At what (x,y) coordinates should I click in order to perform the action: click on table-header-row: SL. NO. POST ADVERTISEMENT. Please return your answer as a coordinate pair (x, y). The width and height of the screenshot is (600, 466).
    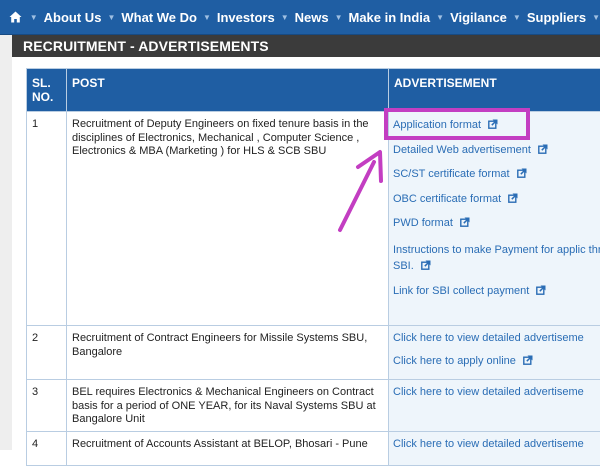
    Looking at the image, I should click on (313, 90).